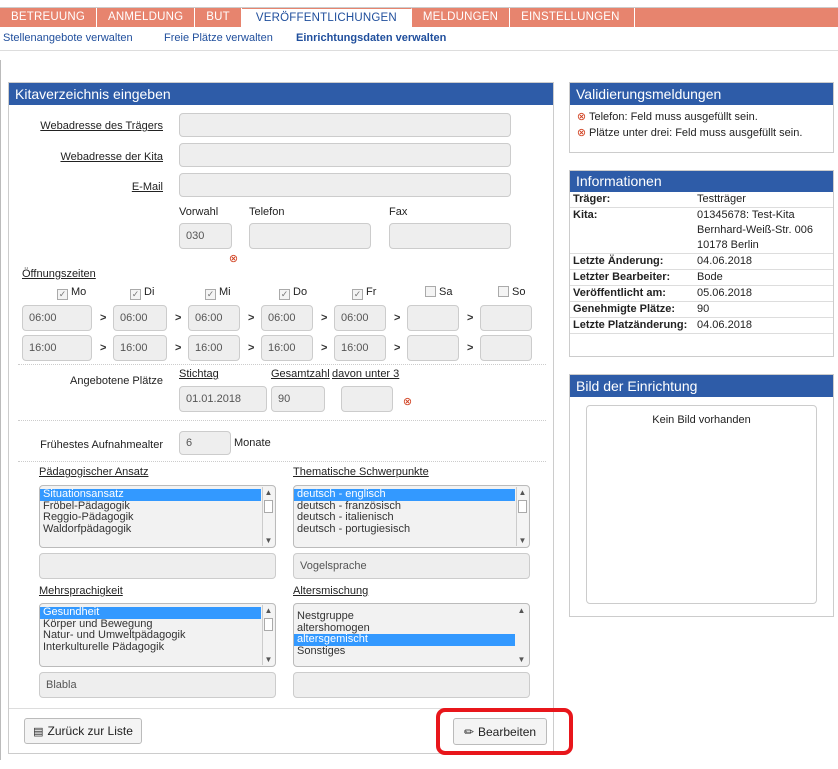 Image resolution: width=838 pixels, height=769 pixels. What do you see at coordinates (142, 293) in the screenshot?
I see `day-checkbox-di: ✓ Di` at bounding box center [142, 293].